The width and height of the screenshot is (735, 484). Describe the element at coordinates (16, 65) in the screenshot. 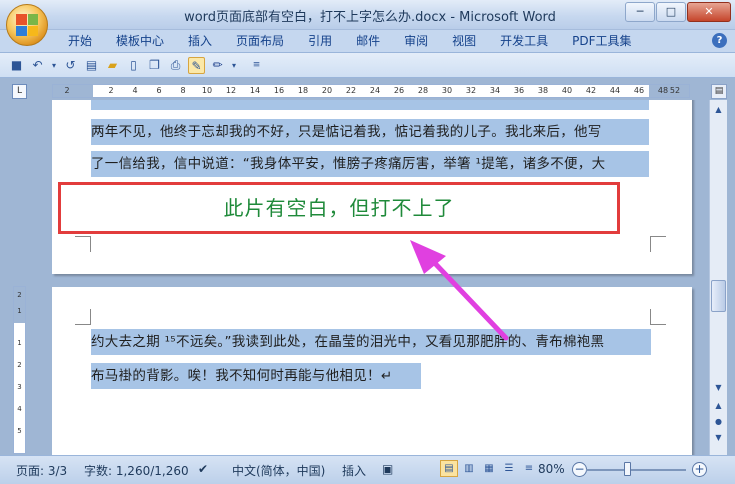

I see `save-icon: ■` at that location.